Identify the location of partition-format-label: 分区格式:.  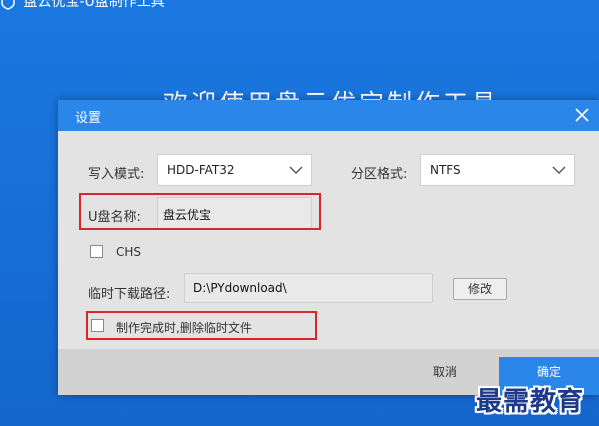
(379, 174).